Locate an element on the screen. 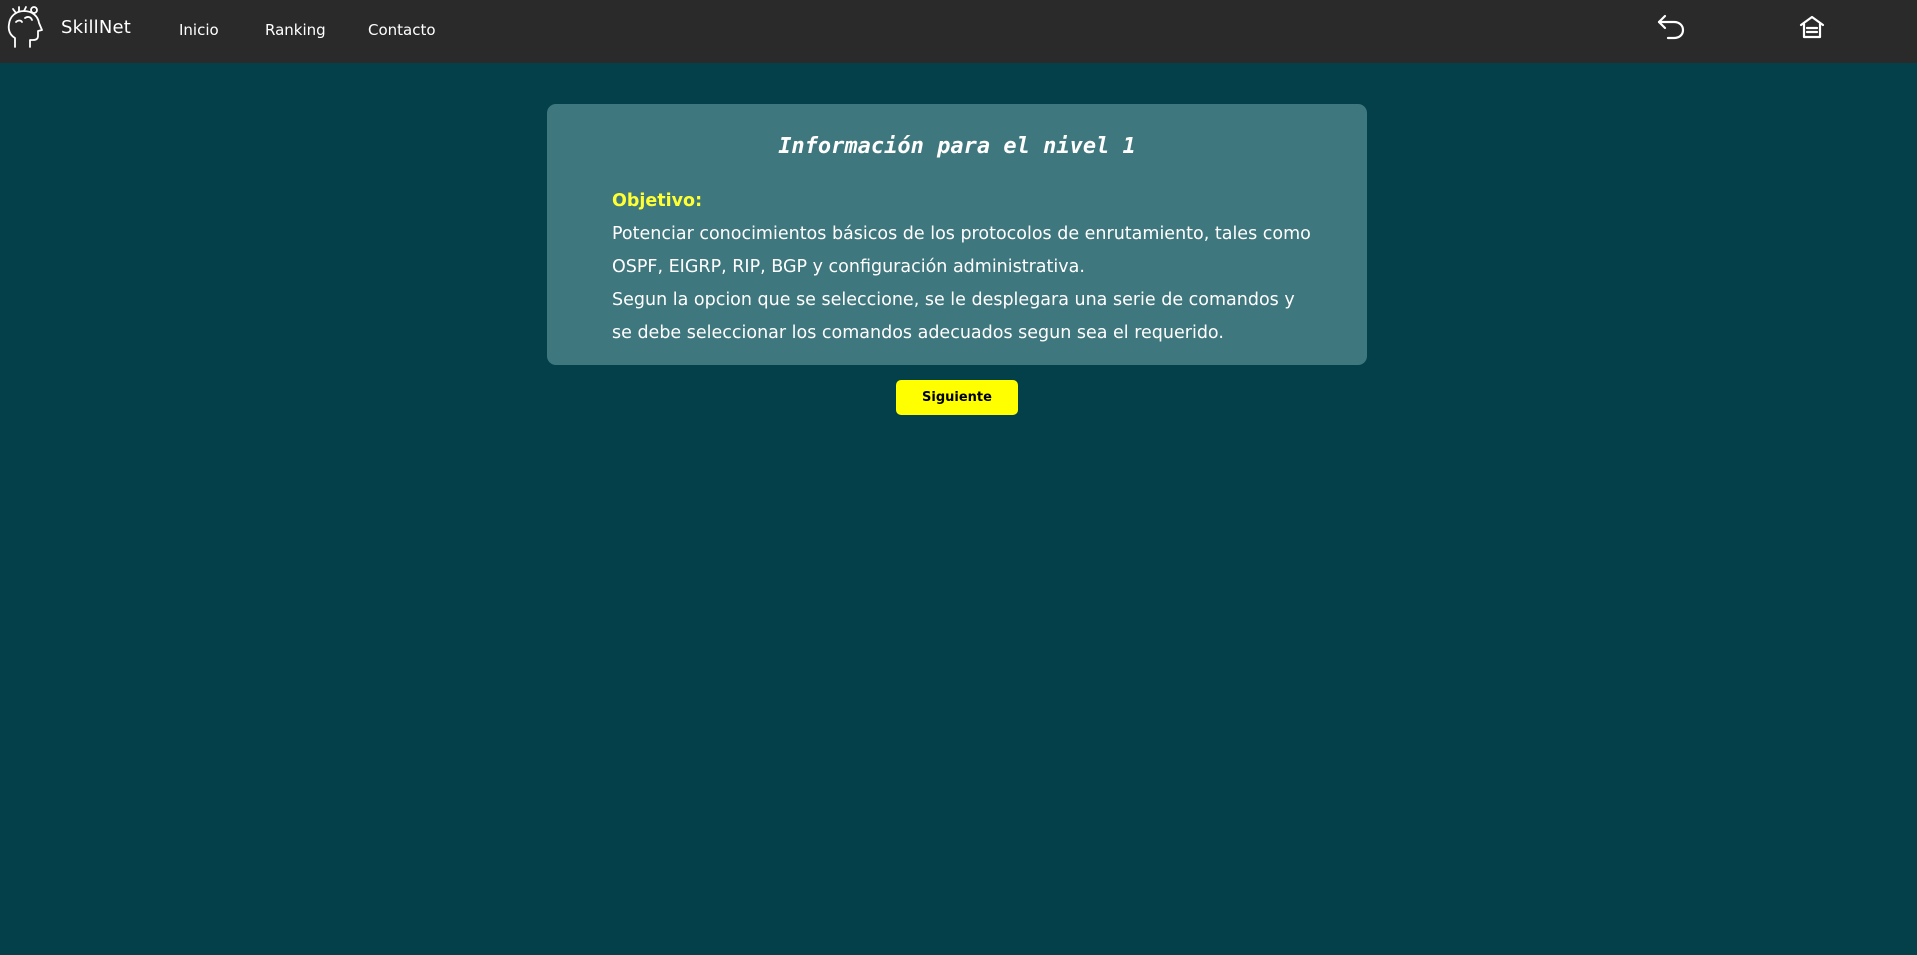  next-button: Siguiente is located at coordinates (957, 397).